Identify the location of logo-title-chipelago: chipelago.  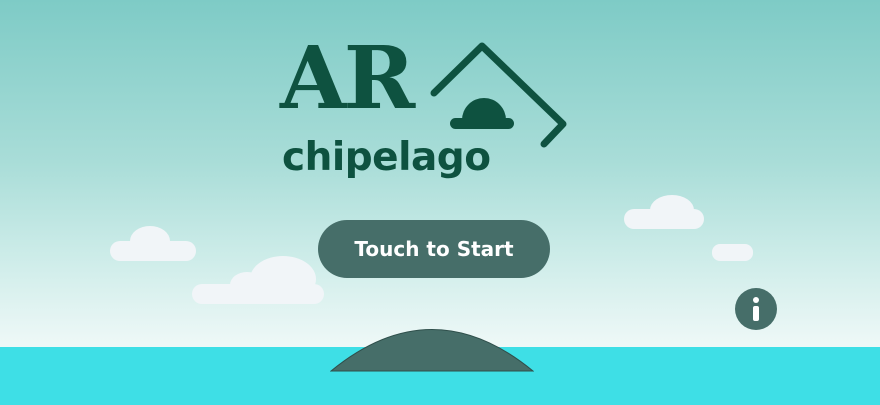
(386, 157).